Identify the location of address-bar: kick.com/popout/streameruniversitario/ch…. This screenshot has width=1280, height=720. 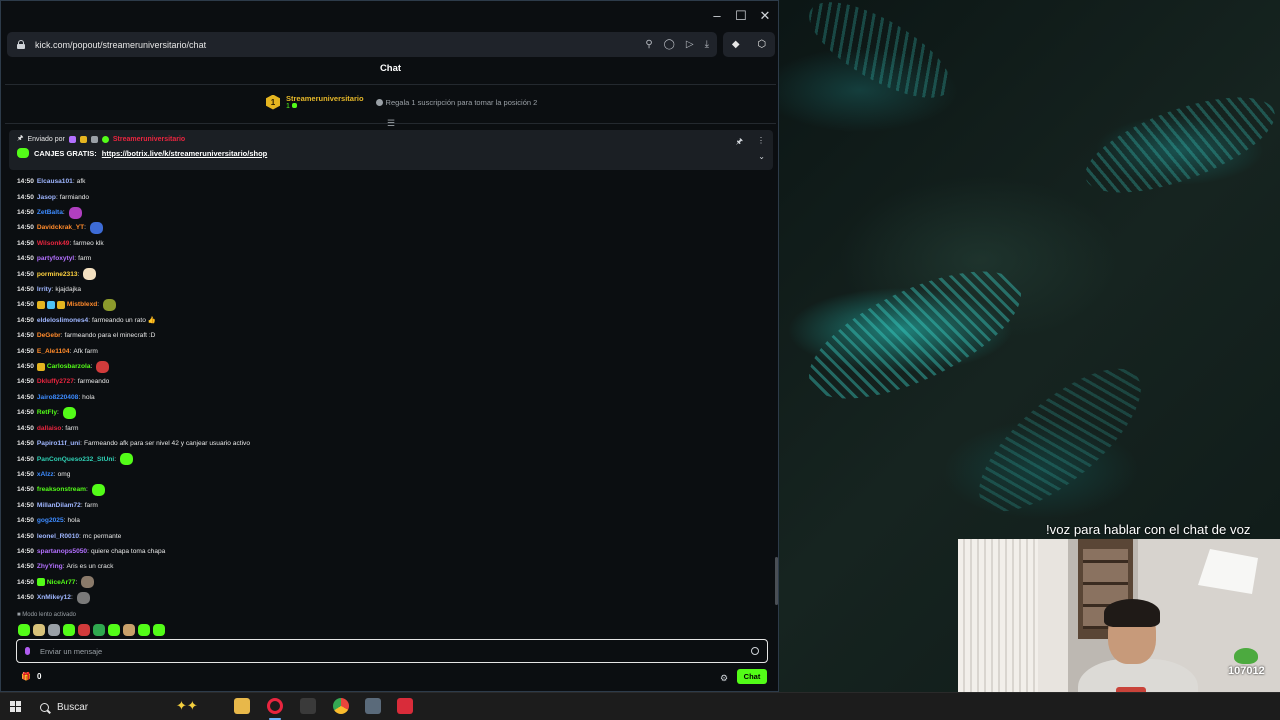
(362, 44).